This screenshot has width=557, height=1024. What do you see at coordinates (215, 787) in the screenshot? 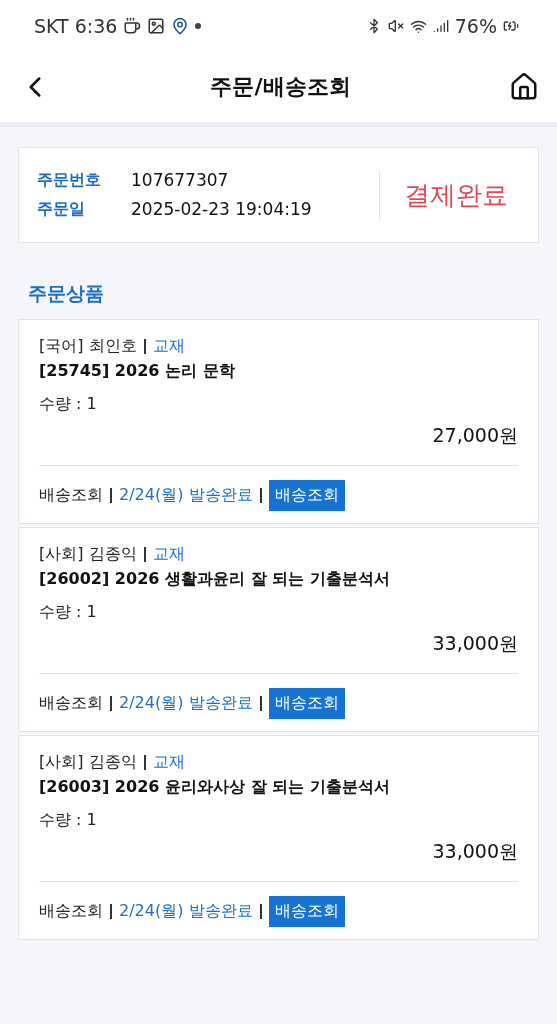
I see `product-name: [26003] 2026 윤리와사상 잘 되는 기출분석서` at bounding box center [215, 787].